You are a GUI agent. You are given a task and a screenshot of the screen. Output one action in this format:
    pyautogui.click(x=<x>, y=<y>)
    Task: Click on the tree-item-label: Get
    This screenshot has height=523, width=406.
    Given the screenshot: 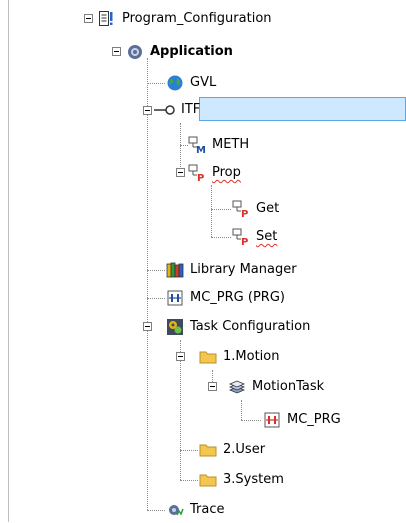 What is the action you would take?
    pyautogui.click(x=268, y=208)
    